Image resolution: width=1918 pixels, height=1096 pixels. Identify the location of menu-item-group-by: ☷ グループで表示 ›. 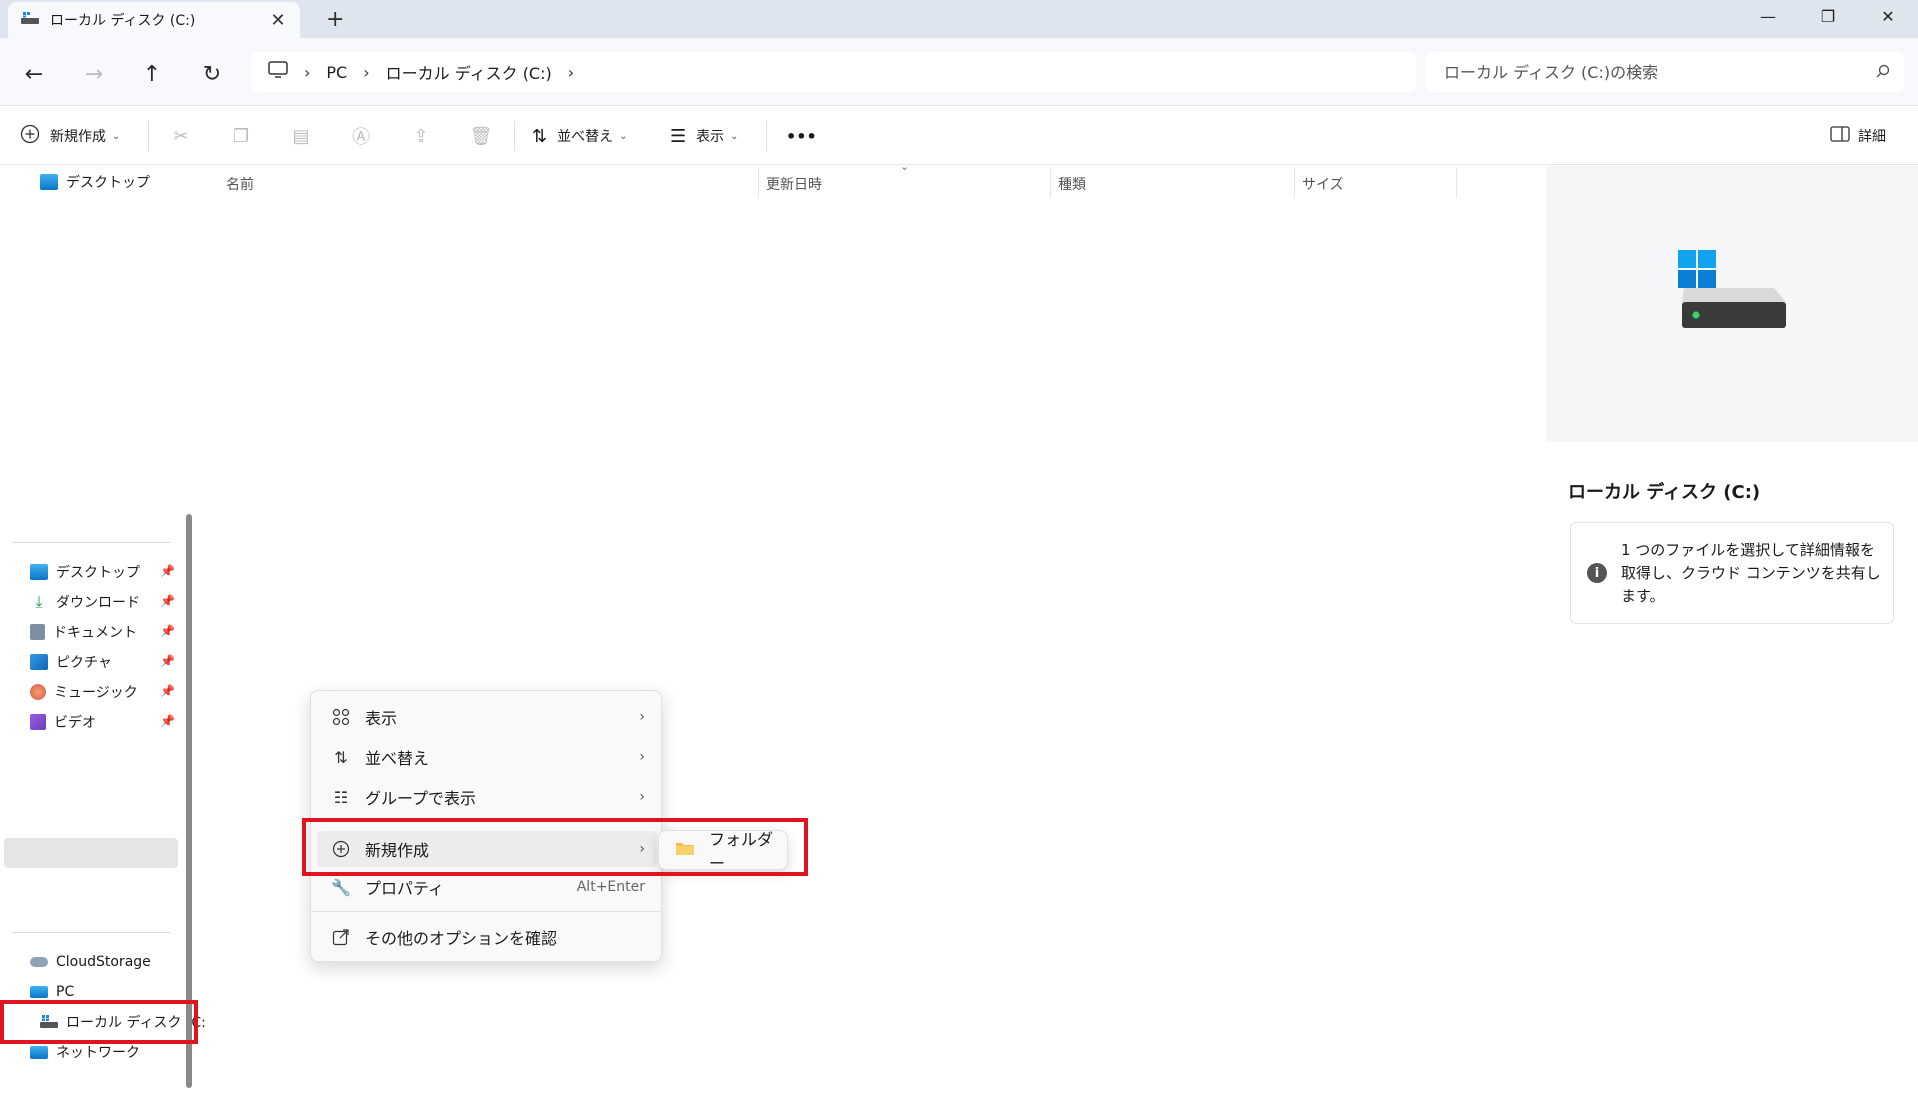
(487, 797).